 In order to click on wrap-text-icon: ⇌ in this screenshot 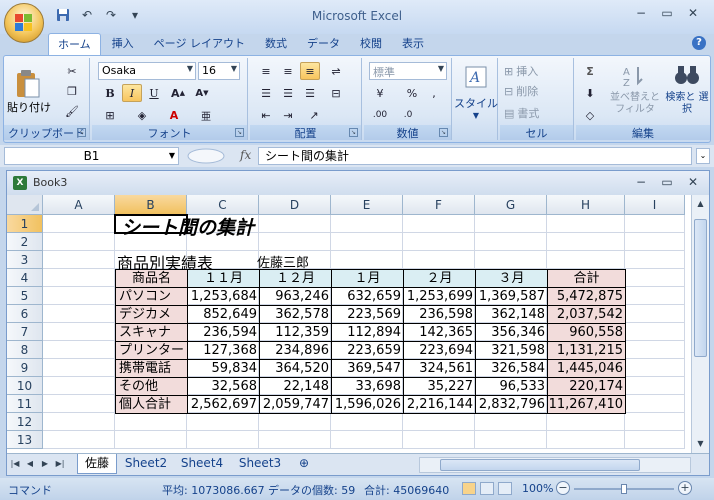, I will do `click(336, 71)`.